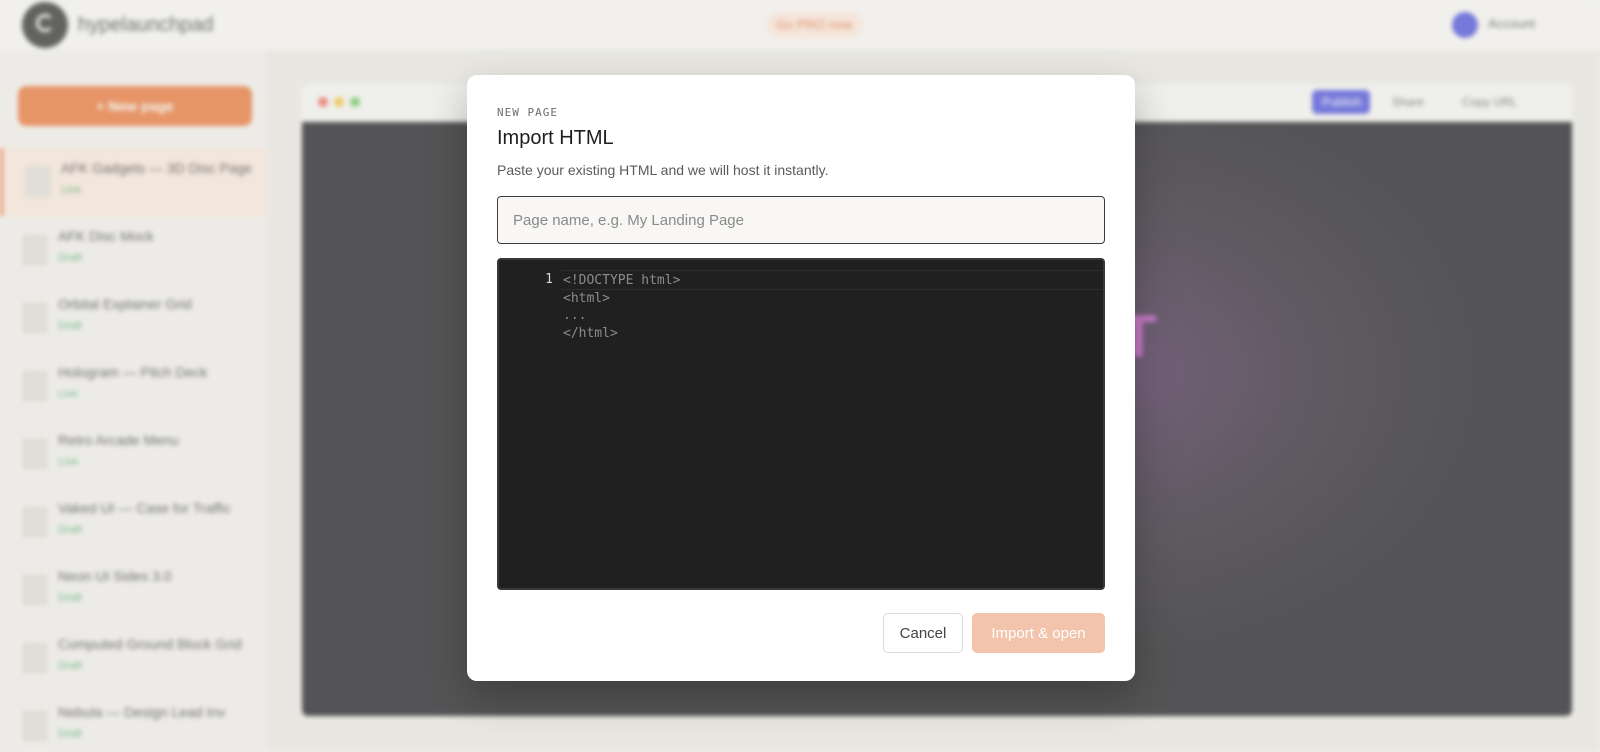 Image resolution: width=1600 pixels, height=752 pixels. Describe the element at coordinates (923, 633) in the screenshot. I see `cancel-button: Cancel` at that location.